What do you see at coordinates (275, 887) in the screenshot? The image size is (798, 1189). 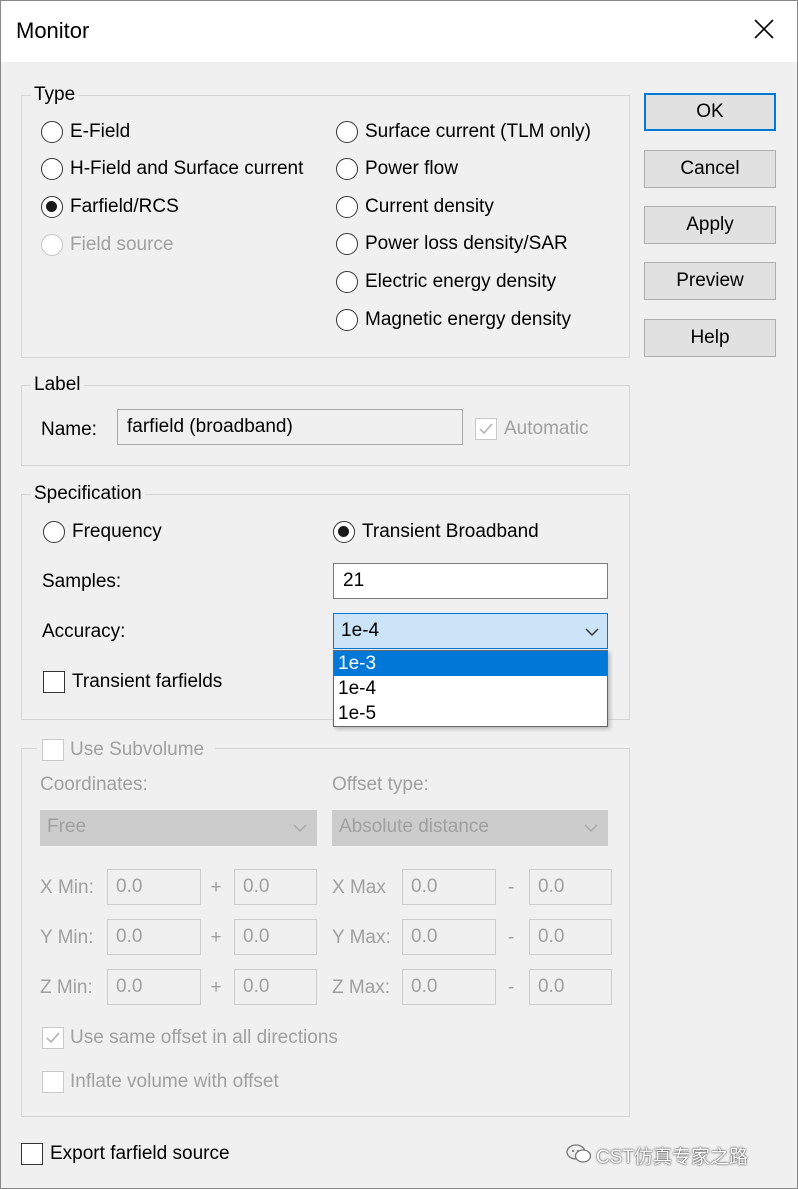 I see `x-min-offset-input: 0.0` at bounding box center [275, 887].